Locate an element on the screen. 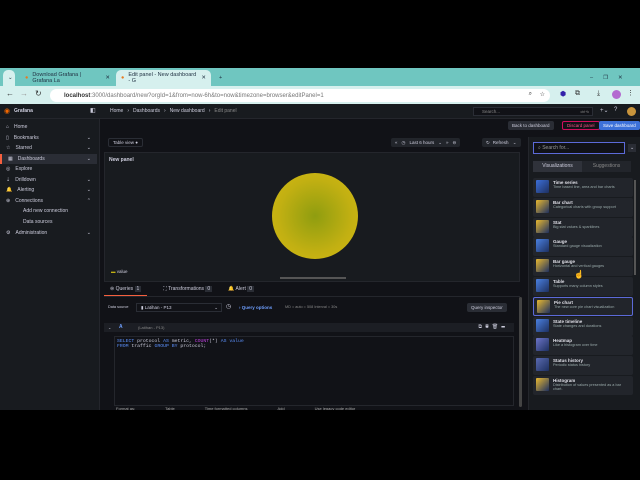 The width and height of the screenshot is (640, 480). help-icon: ? is located at coordinates (615, 110).